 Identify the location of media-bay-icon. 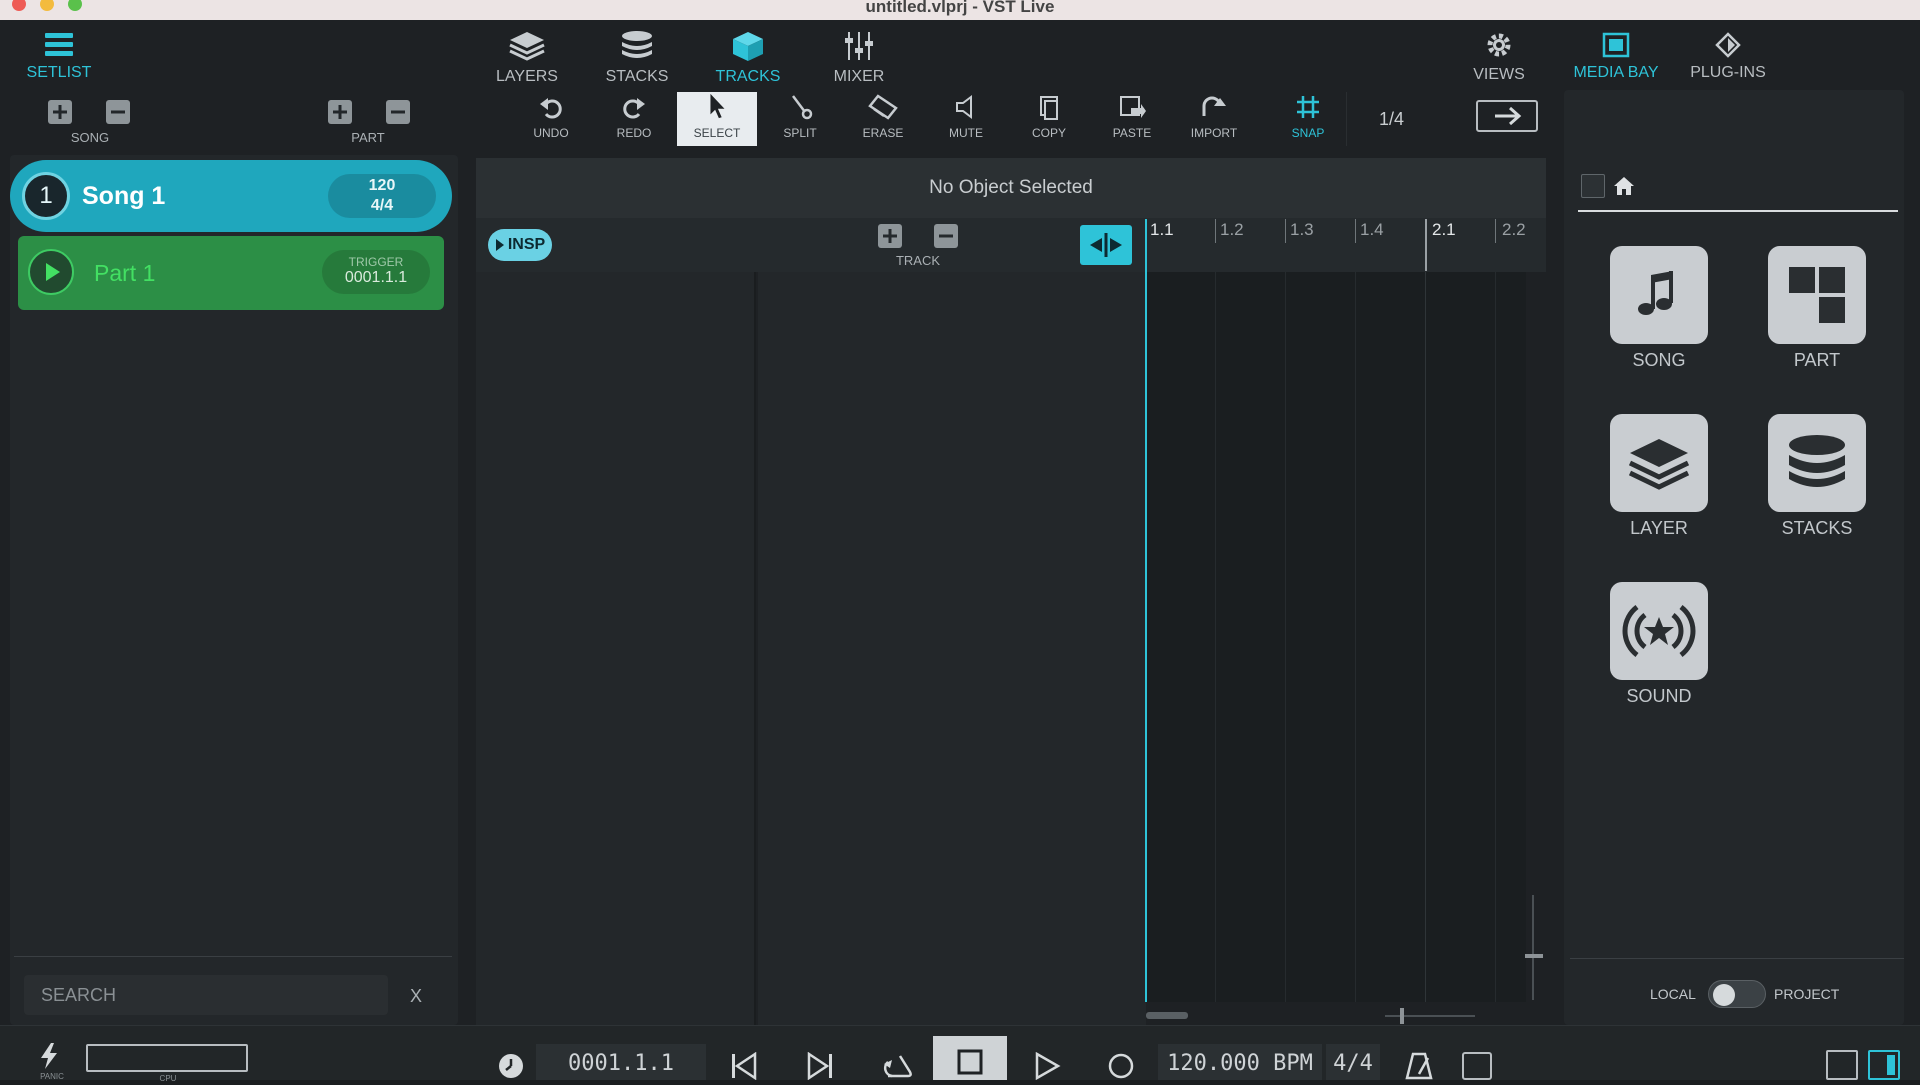
(1616, 45).